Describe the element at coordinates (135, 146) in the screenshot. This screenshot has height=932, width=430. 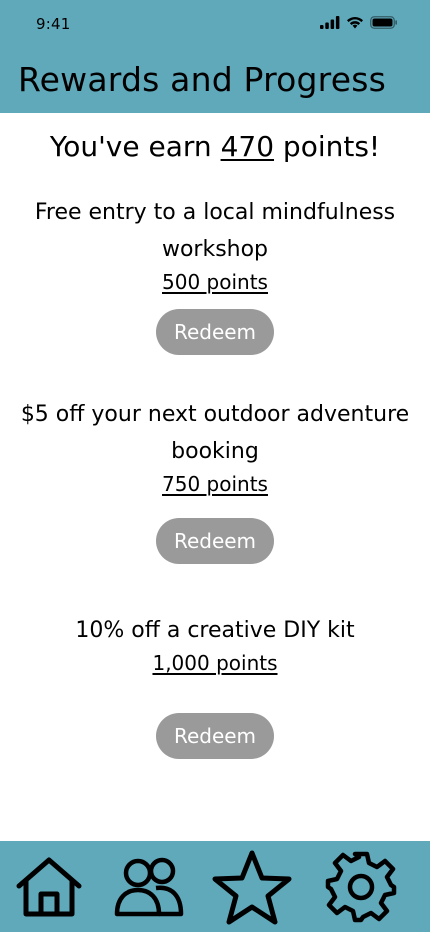
I see `points-prefix: You've earn` at that location.